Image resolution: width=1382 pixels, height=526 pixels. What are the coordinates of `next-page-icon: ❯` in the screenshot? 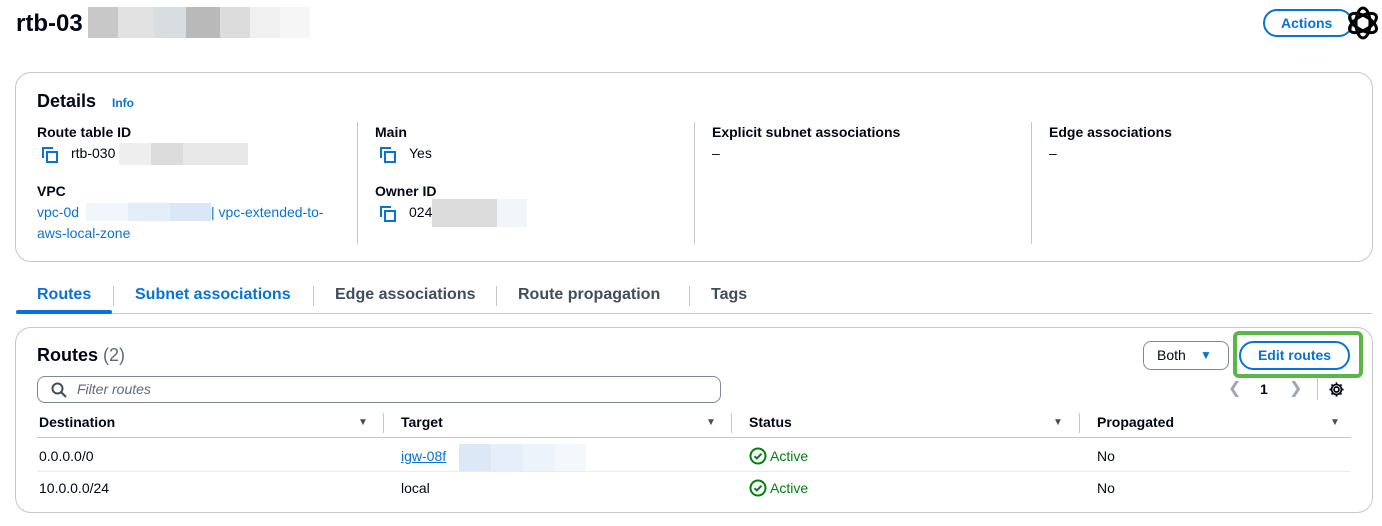 It's located at (1295, 389).